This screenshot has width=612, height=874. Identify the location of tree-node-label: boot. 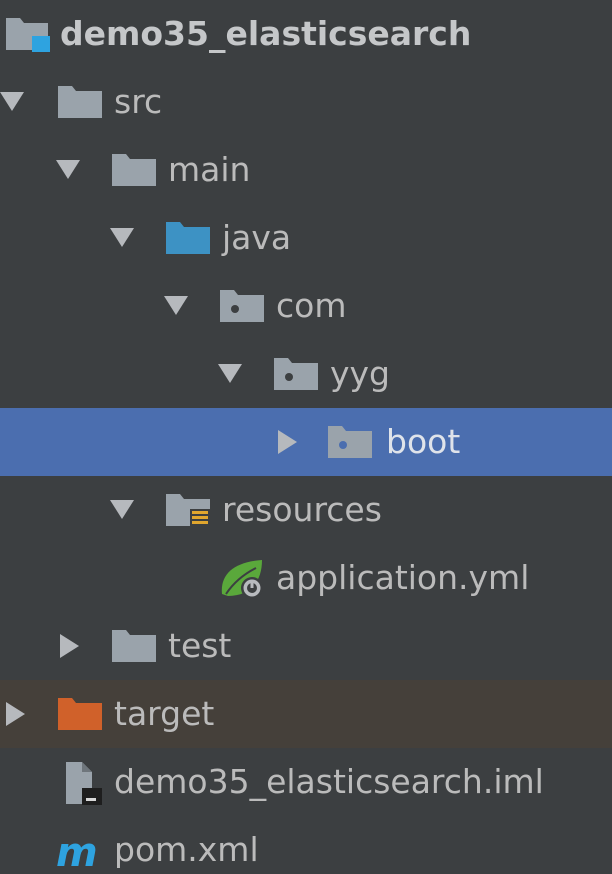
(423, 441).